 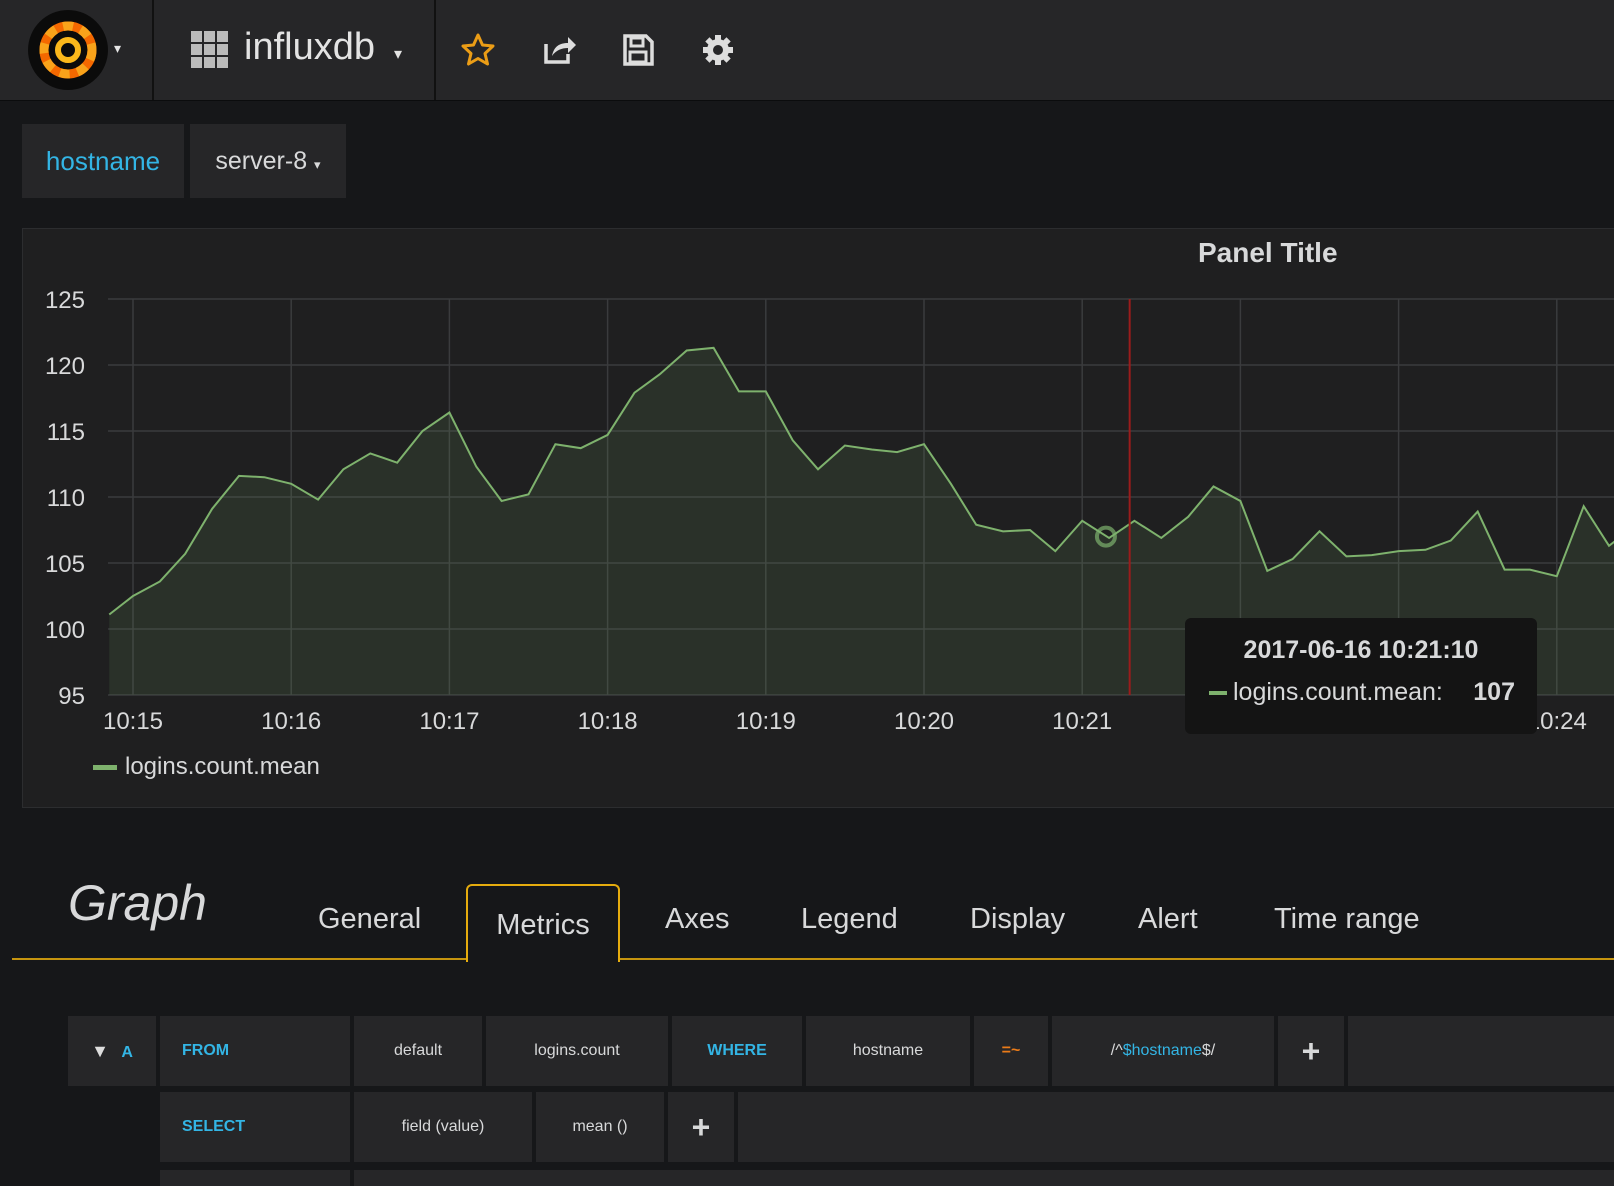 What do you see at coordinates (1176, 1127) in the screenshot?
I see `select-row-filler` at bounding box center [1176, 1127].